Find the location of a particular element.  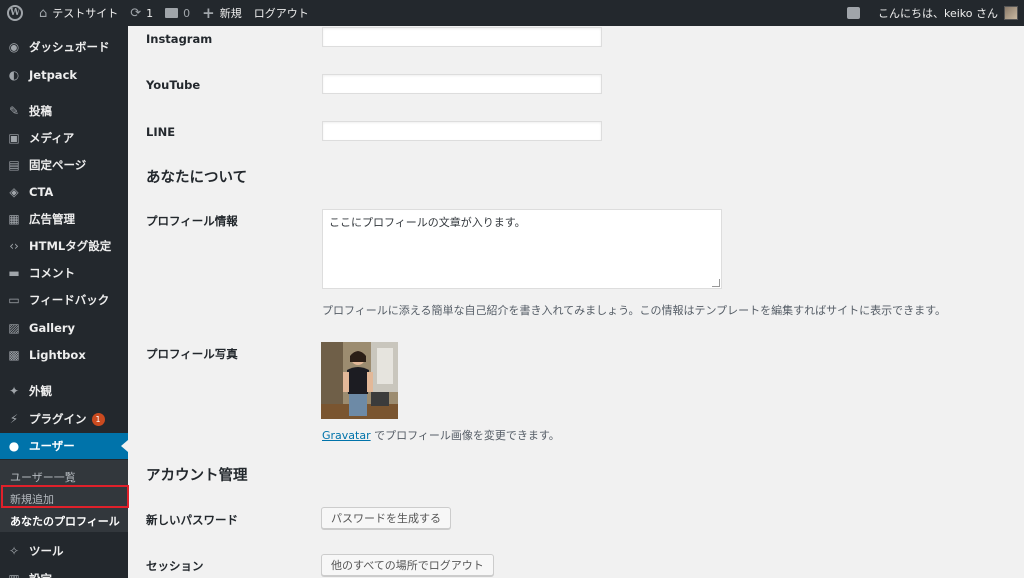

sidebar-item-jetpack: ◐ Jetpack is located at coordinates (64, 75).